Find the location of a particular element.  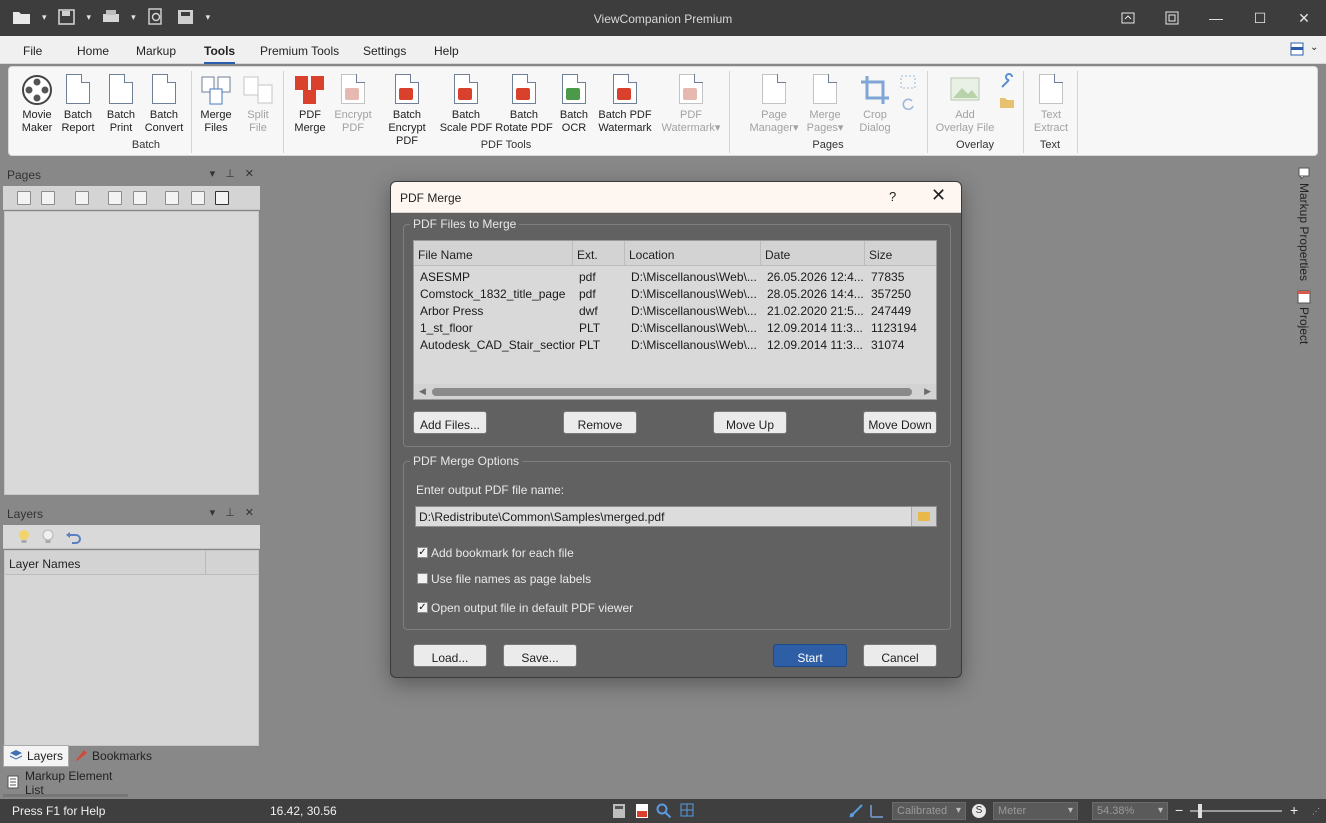

light-bulb-on-icon is located at coordinates (24, 538).